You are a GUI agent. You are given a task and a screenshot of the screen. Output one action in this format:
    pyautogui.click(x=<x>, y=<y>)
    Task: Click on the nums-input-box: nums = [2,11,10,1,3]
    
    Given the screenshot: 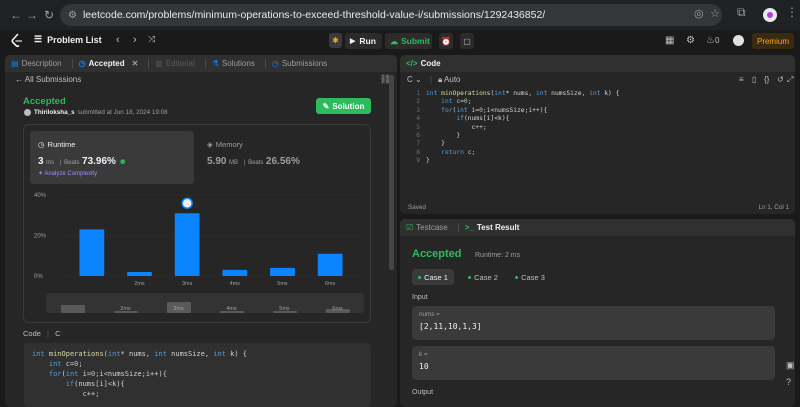 What is the action you would take?
    pyautogui.click(x=593, y=323)
    